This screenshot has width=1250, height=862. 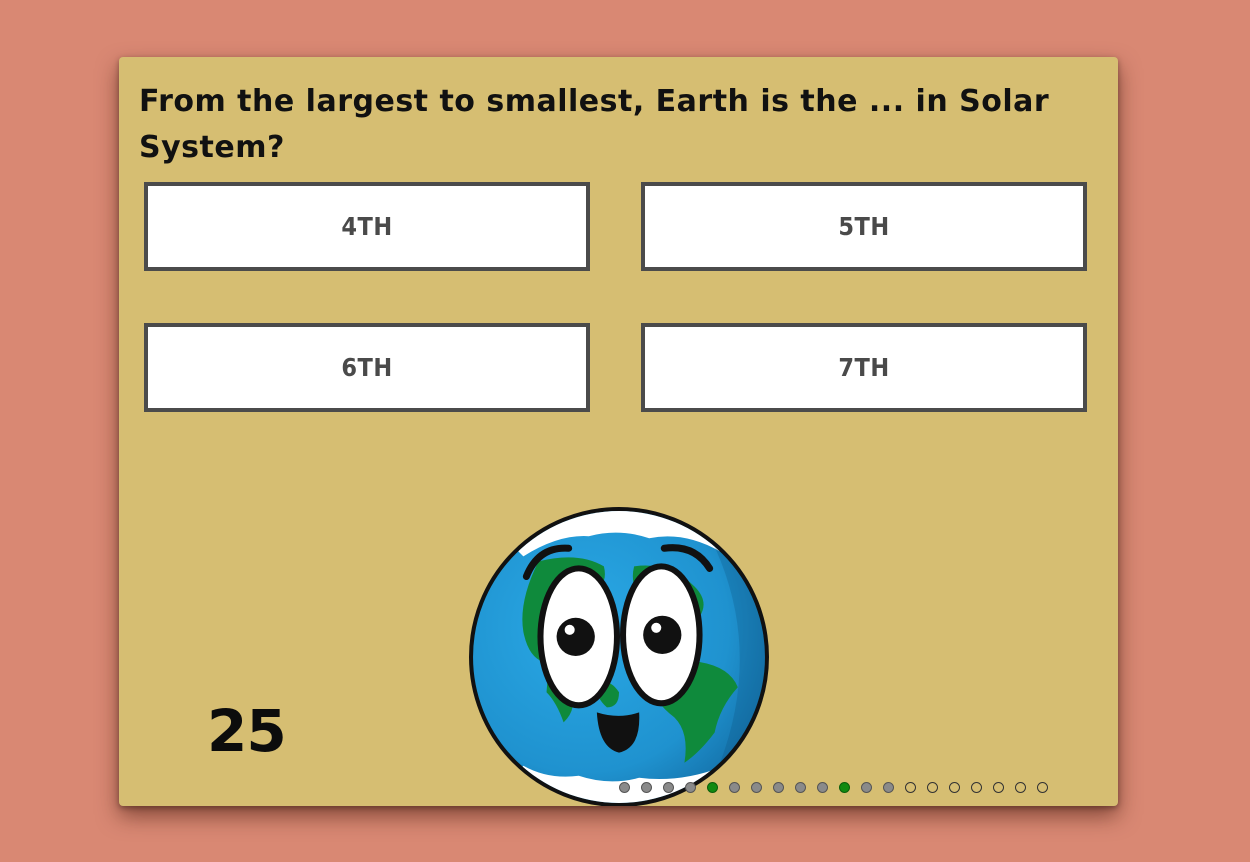 I want to click on answer-option-4: 7TH, so click(x=864, y=367).